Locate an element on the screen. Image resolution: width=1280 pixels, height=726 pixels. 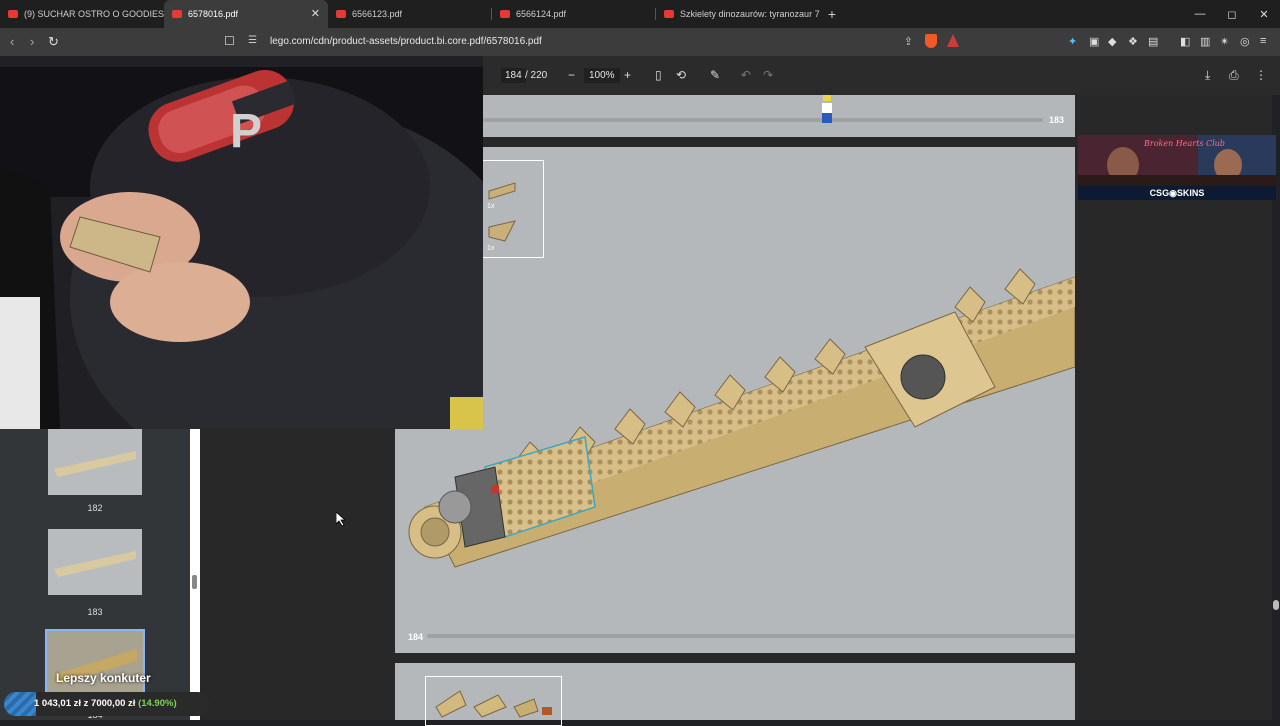
window-controls: — ◻ ✕ is located at coordinates (1232, 14).